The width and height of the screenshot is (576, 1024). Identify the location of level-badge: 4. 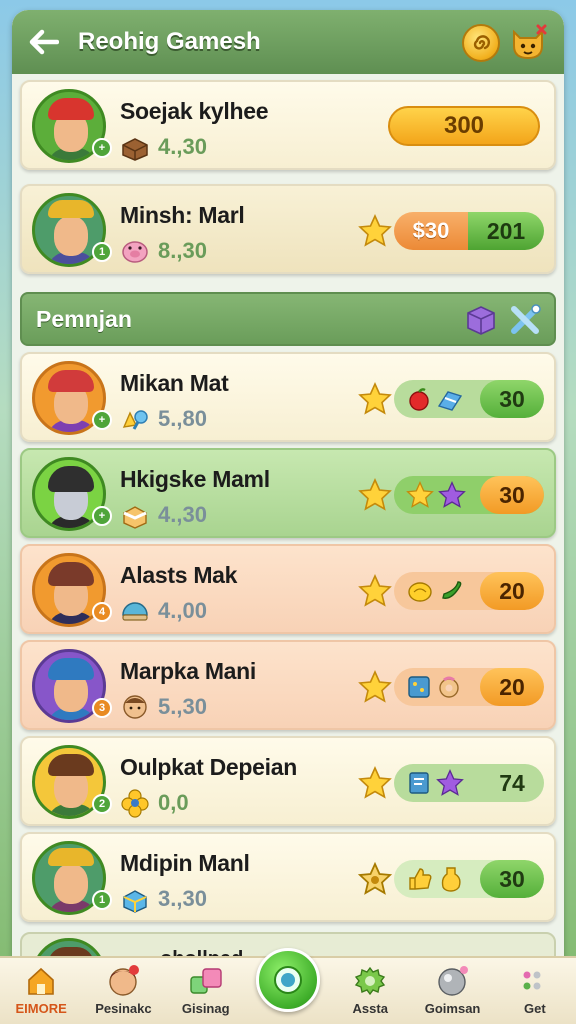
(102, 612).